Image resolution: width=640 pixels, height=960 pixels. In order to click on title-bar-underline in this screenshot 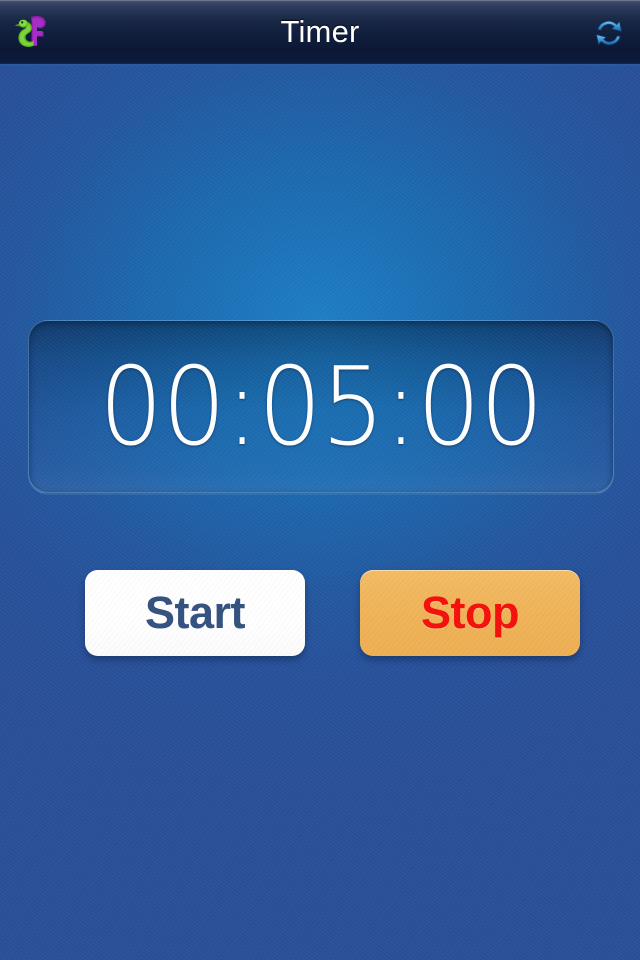, I will do `click(320, 65)`.